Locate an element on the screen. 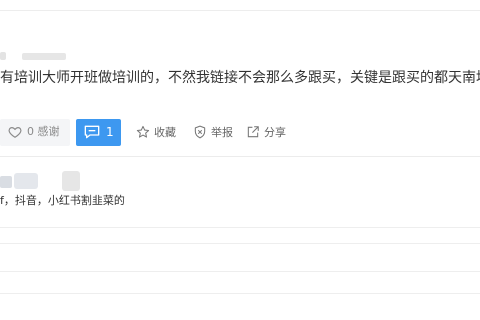 The height and width of the screenshot is (320, 480). reply-name-blur is located at coordinates (26, 181).